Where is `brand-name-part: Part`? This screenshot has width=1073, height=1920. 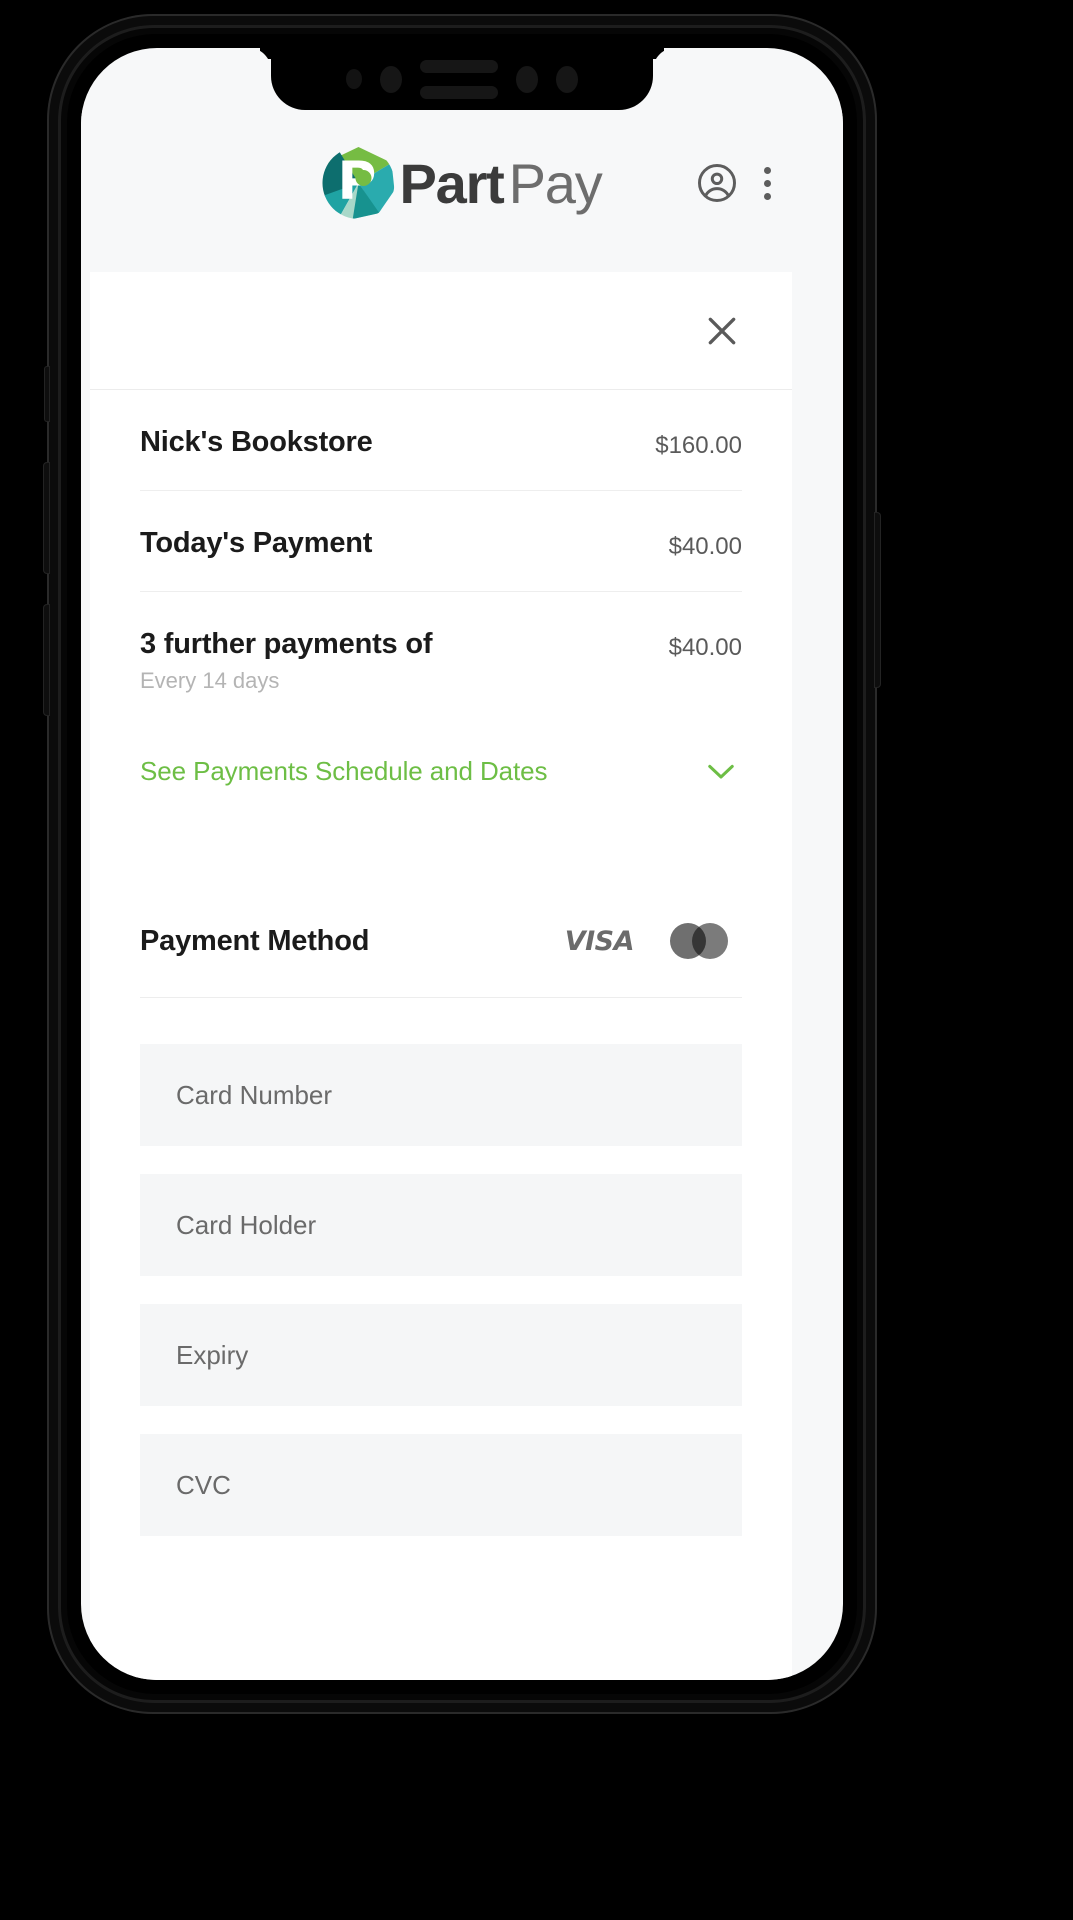 brand-name-part: Part is located at coordinates (451, 183).